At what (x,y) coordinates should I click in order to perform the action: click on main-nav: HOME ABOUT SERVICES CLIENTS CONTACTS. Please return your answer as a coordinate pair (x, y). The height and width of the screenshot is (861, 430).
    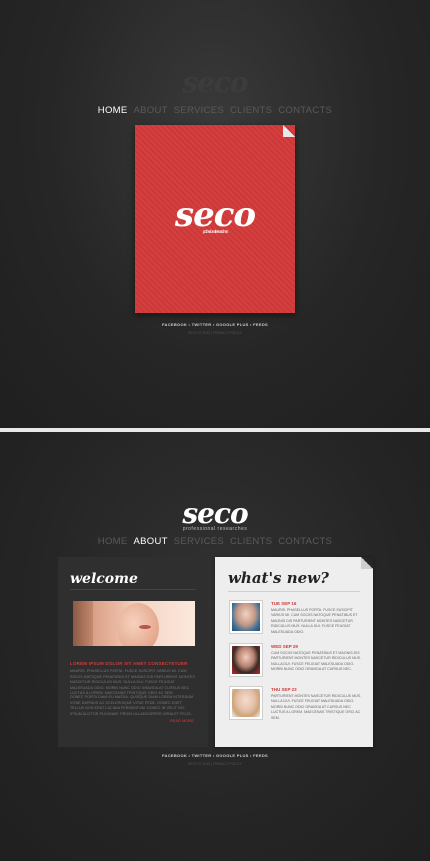
    Looking at the image, I should click on (215, 110).